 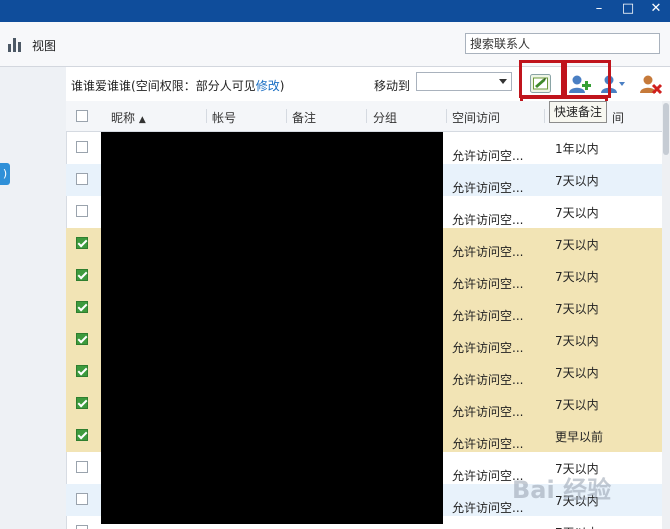 What do you see at coordinates (282, 86) in the screenshot?
I see `close-paren: )` at bounding box center [282, 86].